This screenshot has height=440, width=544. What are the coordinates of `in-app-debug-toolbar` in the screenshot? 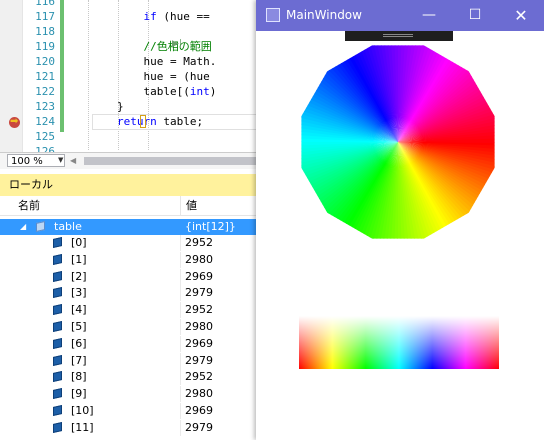 It's located at (399, 36).